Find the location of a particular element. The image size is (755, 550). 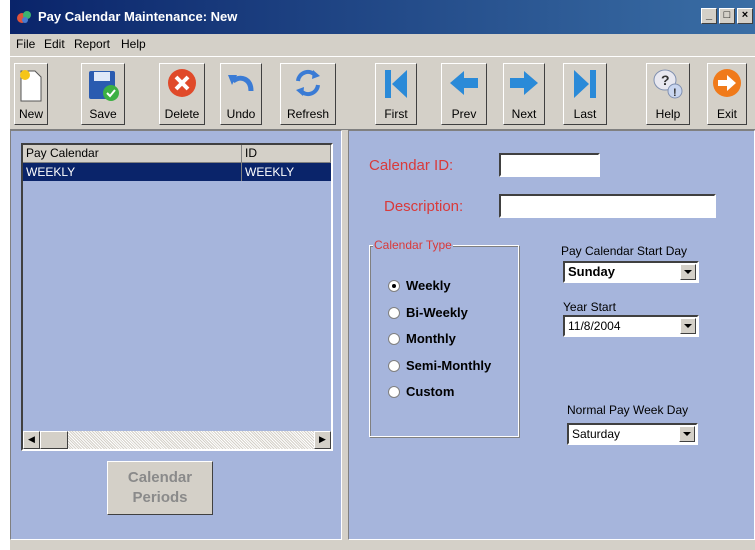

prev-button: Prev is located at coordinates (464, 94).